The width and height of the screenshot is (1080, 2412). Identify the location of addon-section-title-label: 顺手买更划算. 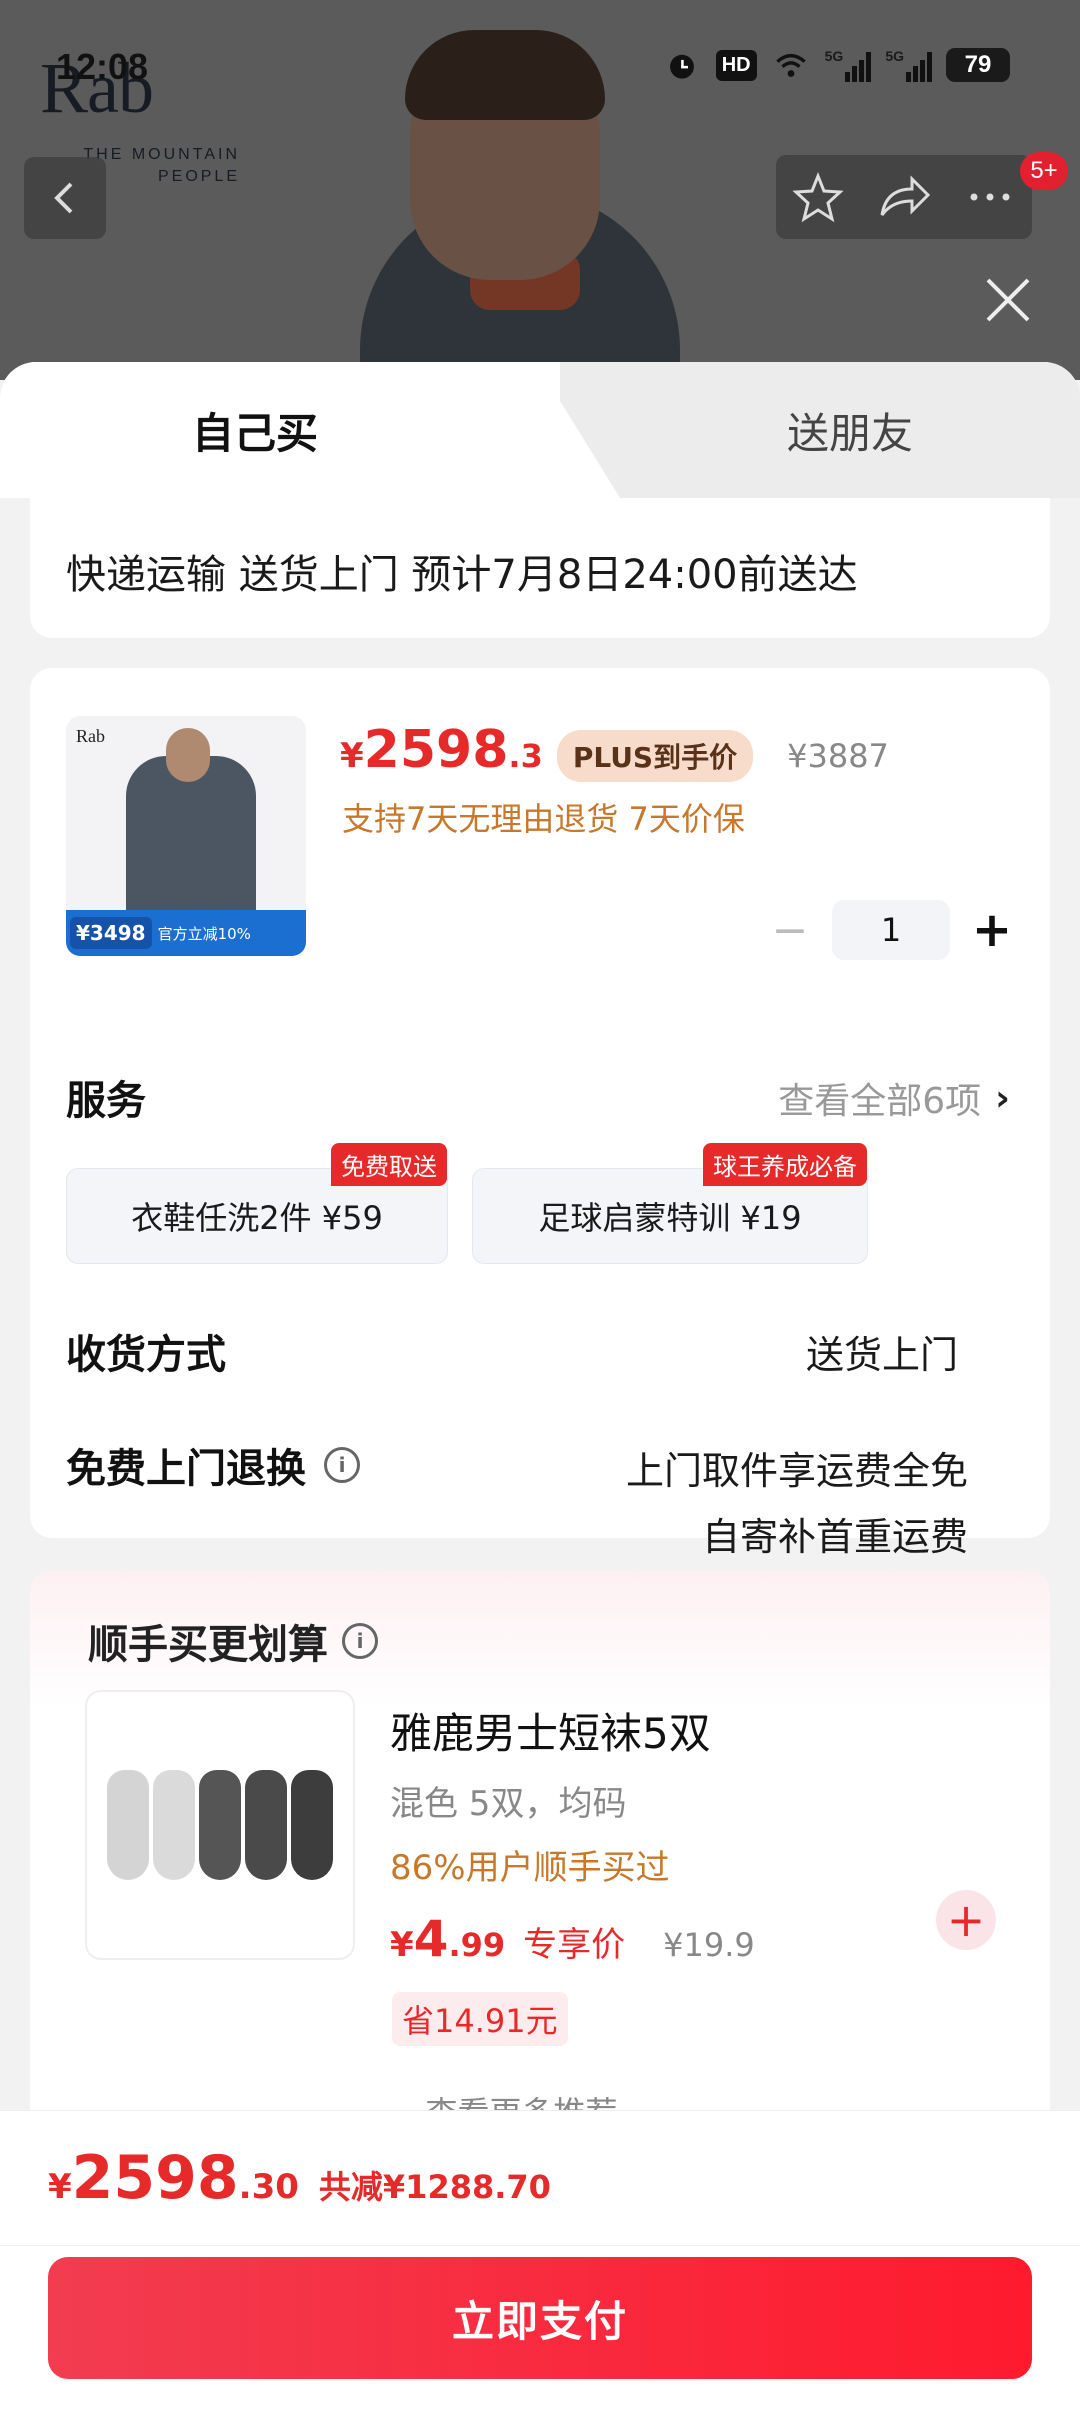
(208, 1645).